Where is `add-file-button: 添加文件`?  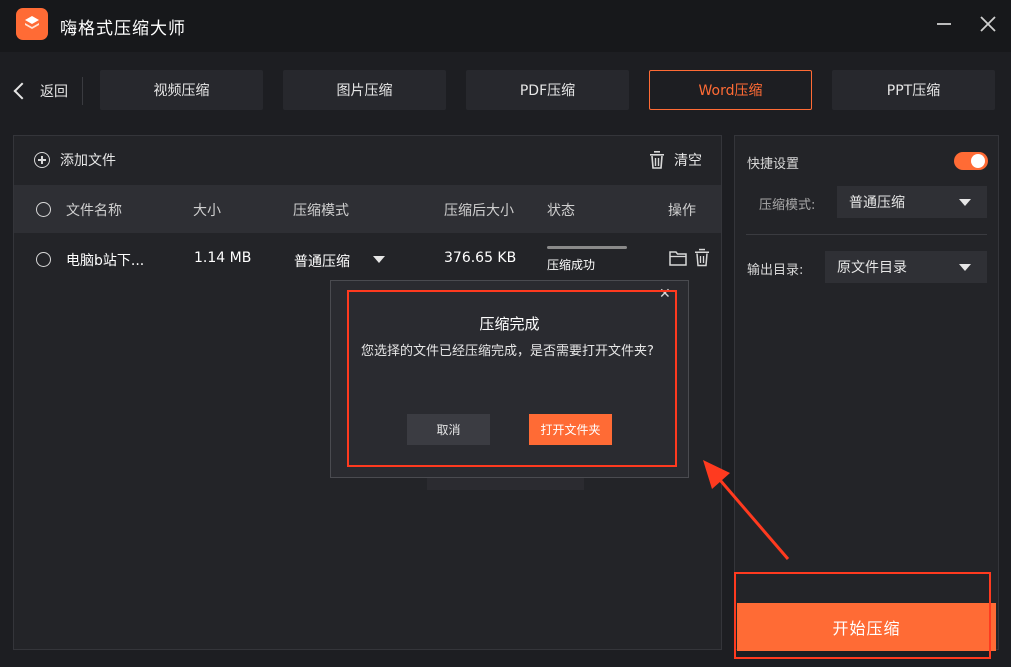 add-file-button: 添加文件 is located at coordinates (75, 160).